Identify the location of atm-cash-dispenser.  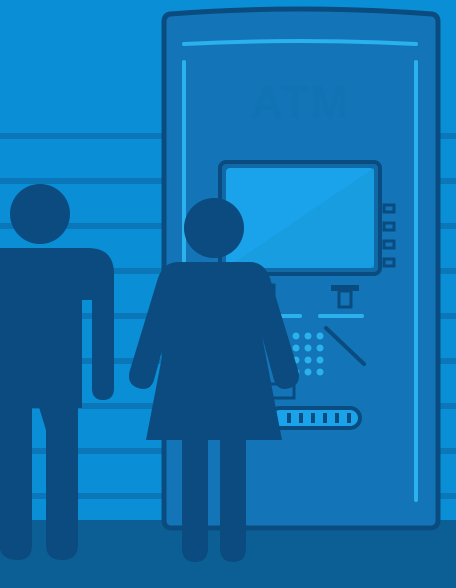
(315, 418).